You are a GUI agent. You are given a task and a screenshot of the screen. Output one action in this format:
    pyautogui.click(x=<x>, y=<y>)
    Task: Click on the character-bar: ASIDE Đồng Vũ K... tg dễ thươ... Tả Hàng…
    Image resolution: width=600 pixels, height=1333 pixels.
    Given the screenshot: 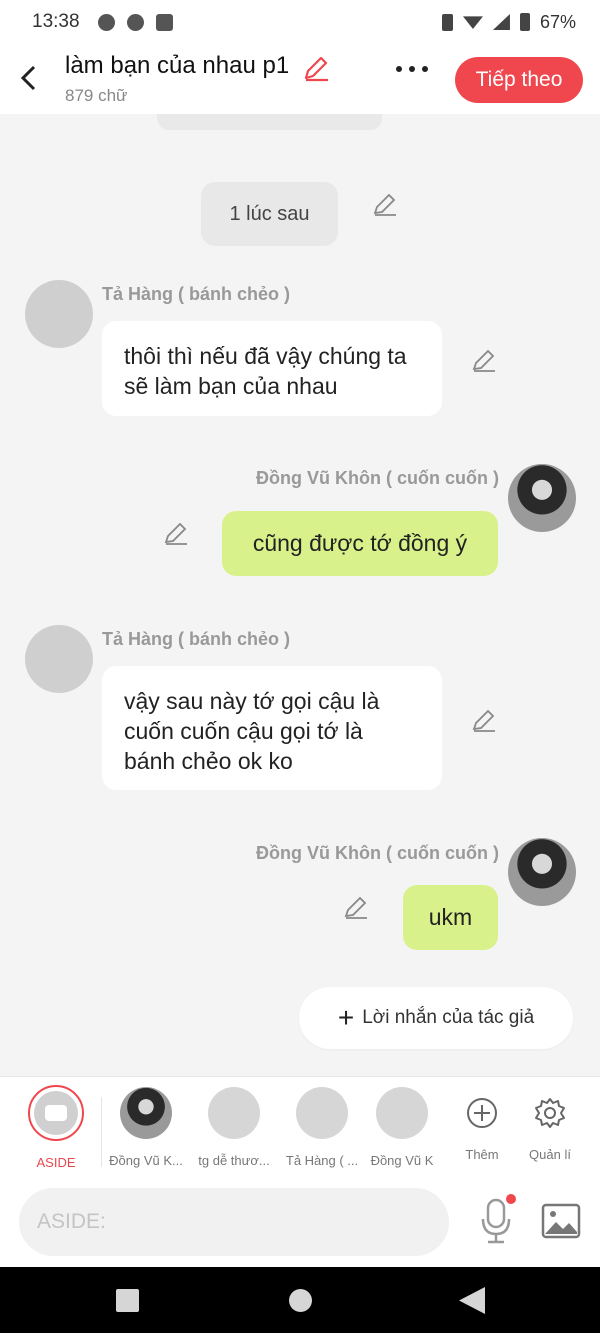 What is the action you would take?
    pyautogui.click(x=300, y=1127)
    